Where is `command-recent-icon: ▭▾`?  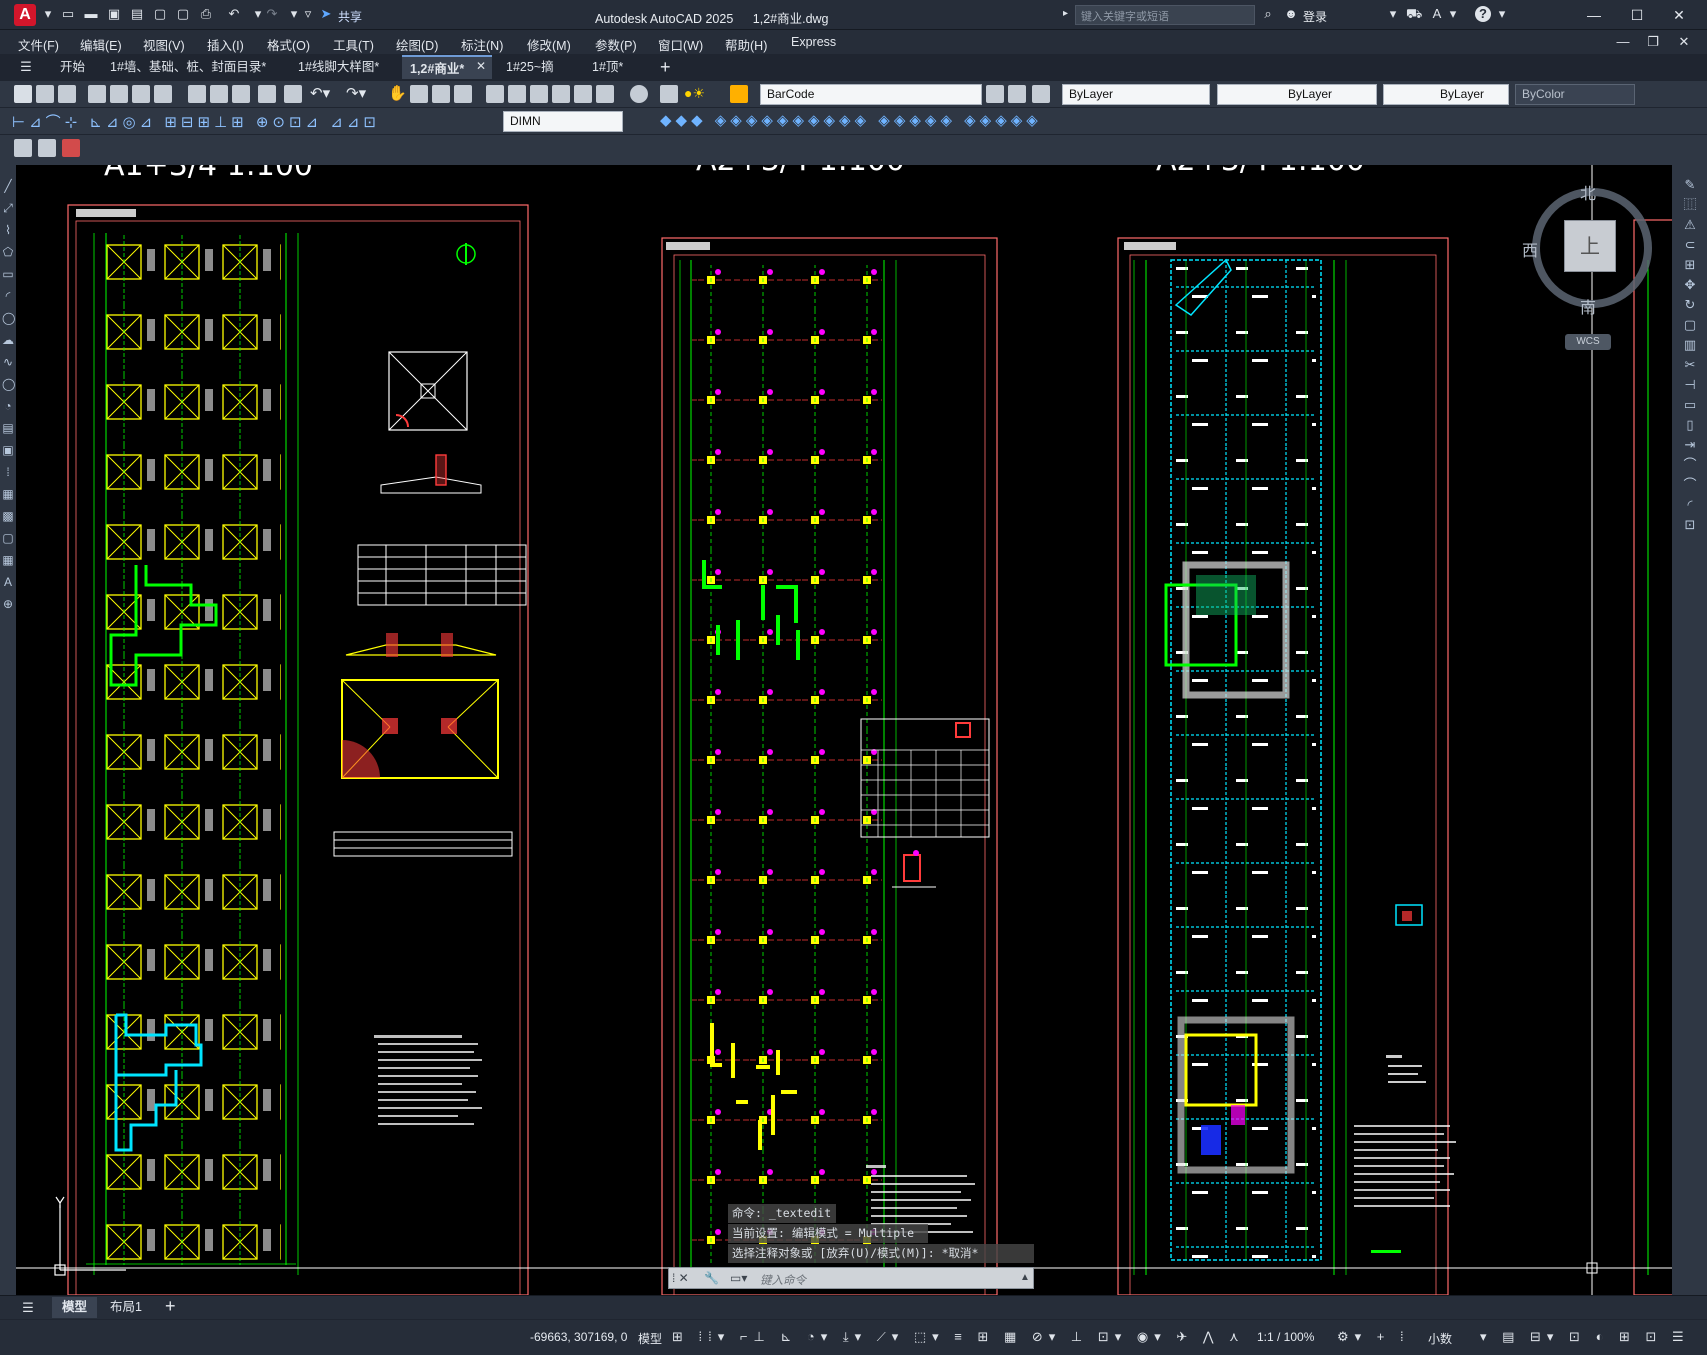
command-recent-icon: ▭▾ is located at coordinates (738, 1278).